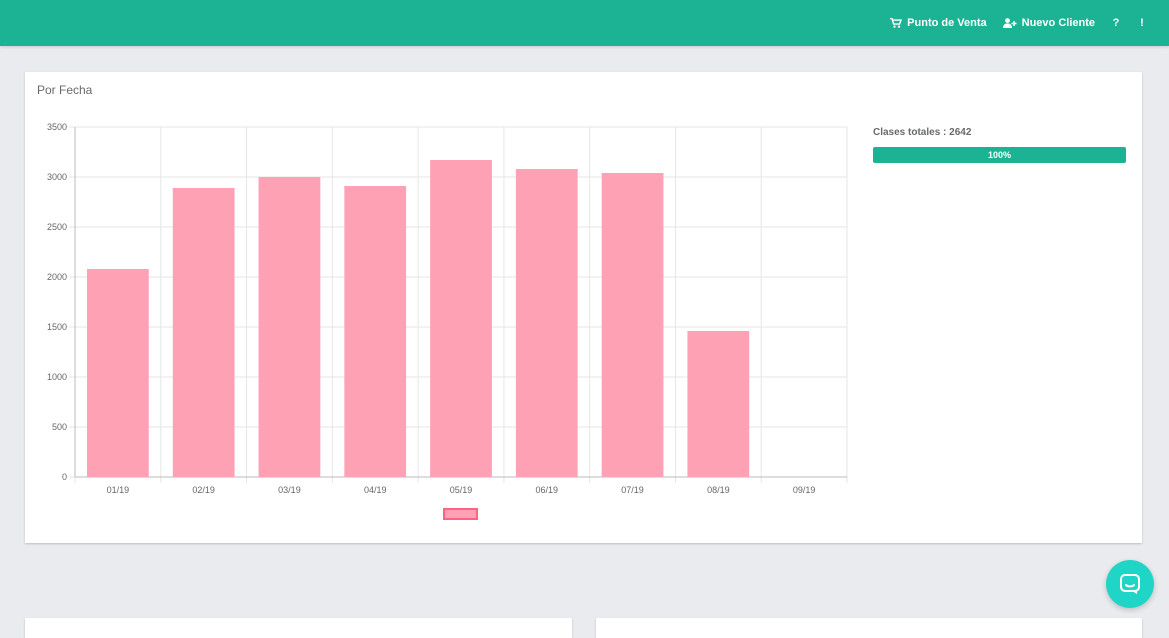  I want to click on user-plus-icon, so click(1009, 23).